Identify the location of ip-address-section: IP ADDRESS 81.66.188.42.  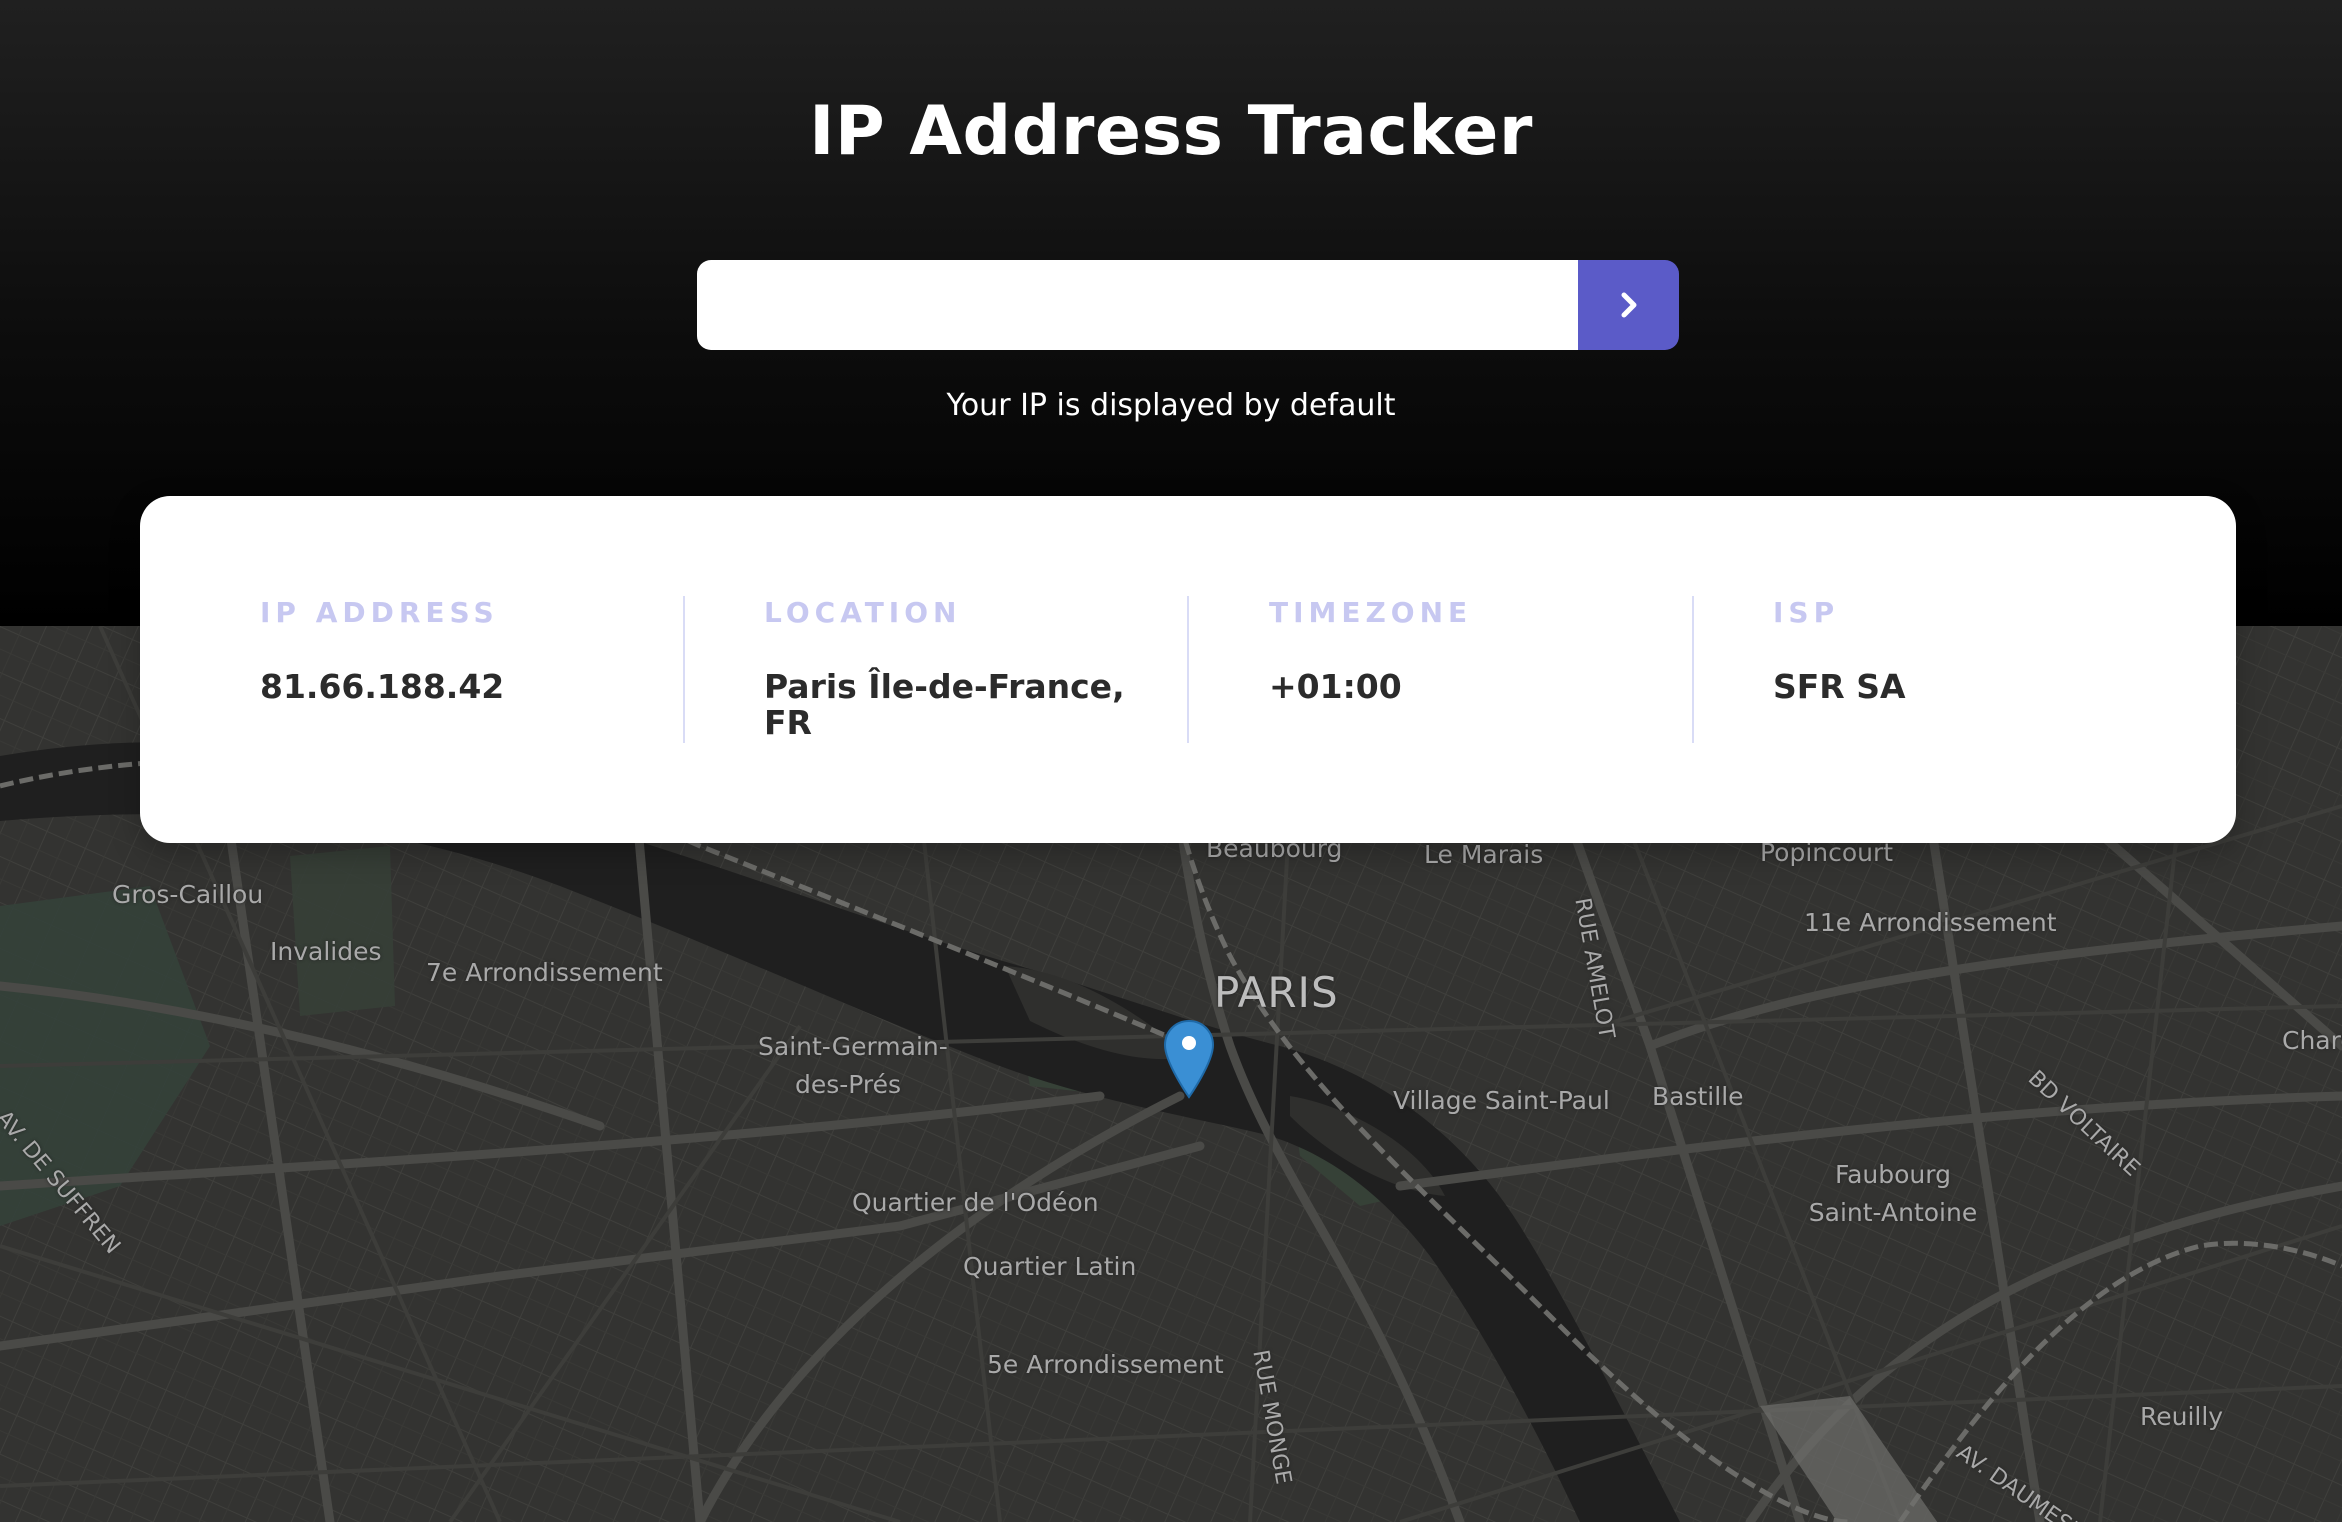
(382, 650).